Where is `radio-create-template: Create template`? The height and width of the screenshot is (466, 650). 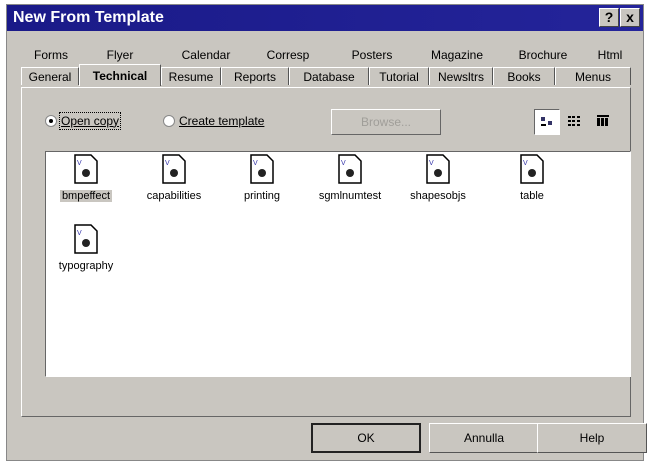
radio-create-template: Create template is located at coordinates (213, 120).